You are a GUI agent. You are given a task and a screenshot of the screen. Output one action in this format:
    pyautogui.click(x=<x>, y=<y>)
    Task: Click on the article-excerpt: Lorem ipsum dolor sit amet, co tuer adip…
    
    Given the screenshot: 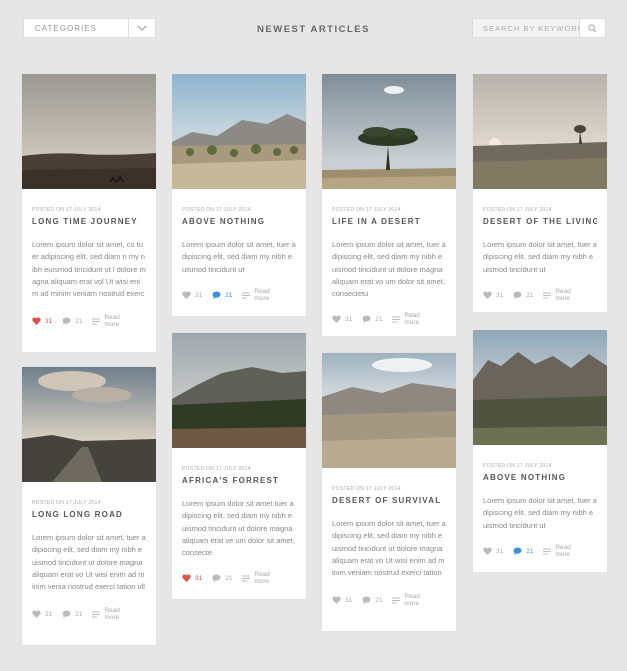 What is the action you would take?
    pyautogui.click(x=89, y=269)
    